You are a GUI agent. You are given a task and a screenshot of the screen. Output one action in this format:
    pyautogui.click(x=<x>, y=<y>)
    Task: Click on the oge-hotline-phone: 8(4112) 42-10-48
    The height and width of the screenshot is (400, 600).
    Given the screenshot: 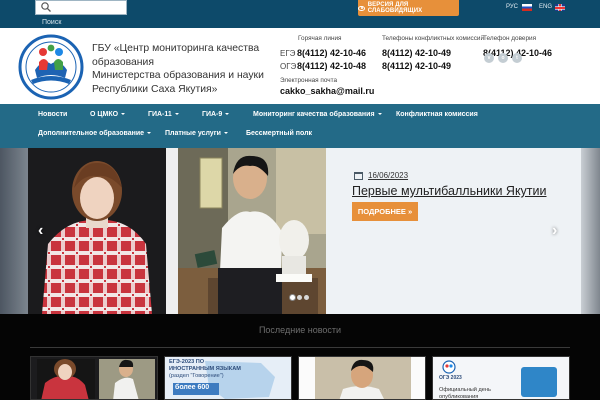 What is the action you would take?
    pyautogui.click(x=331, y=66)
    